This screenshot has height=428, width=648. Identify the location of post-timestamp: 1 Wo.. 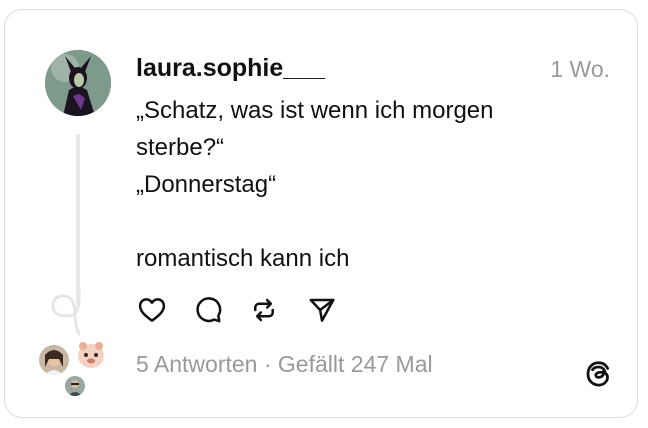
(580, 69).